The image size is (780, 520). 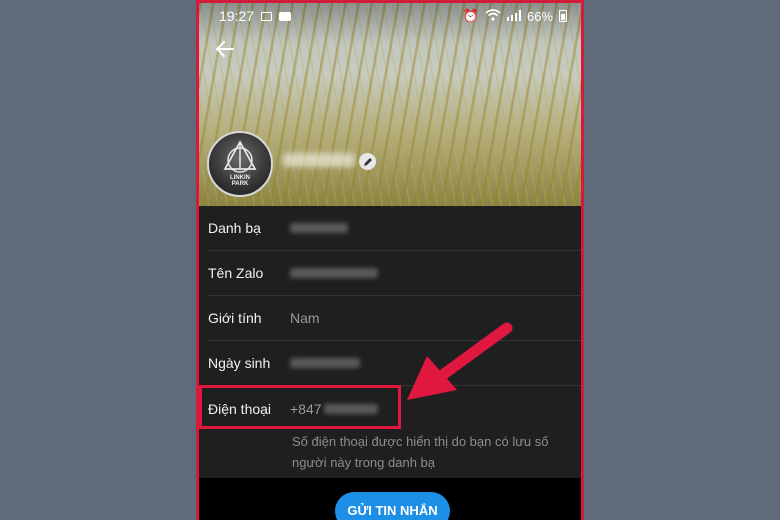 I want to click on avatar-logo-text: LINKIN PARK, so click(x=240, y=181).